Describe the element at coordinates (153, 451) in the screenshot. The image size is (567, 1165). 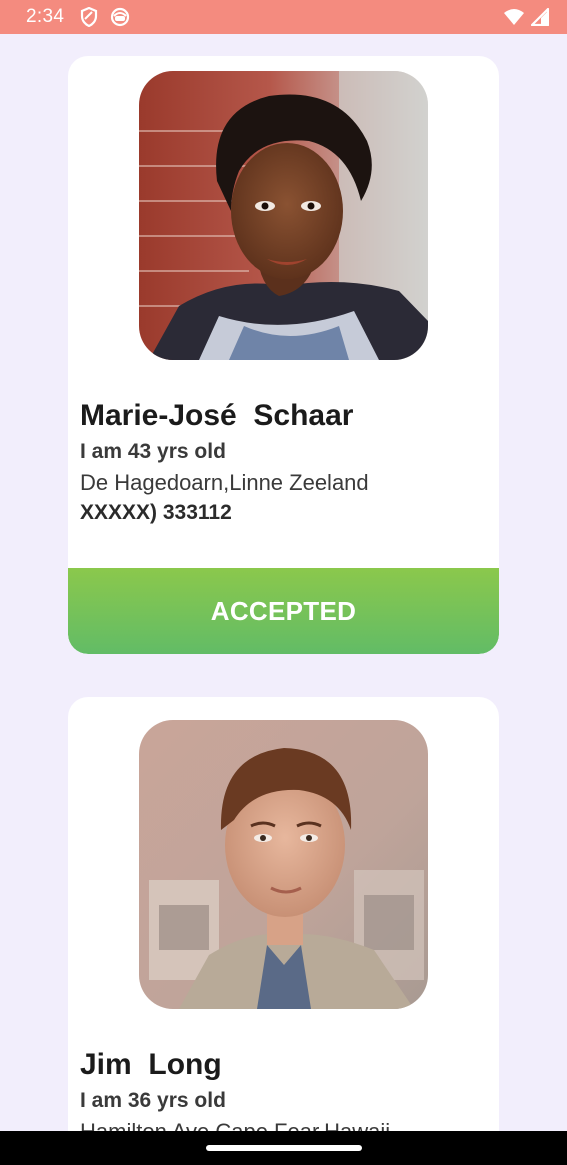
I see `user-age: I am 43 yrs old` at that location.